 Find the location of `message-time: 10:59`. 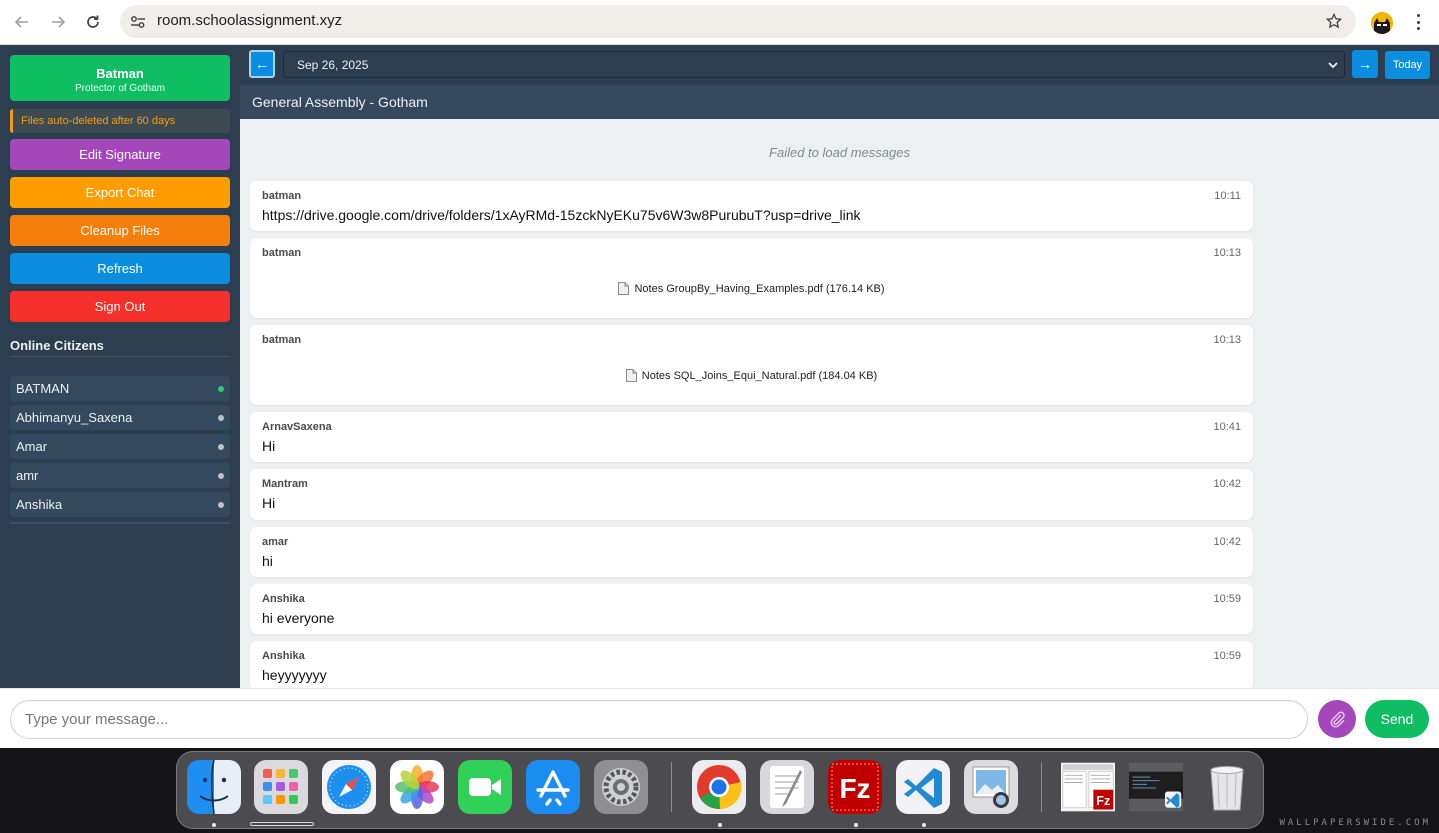

message-time: 10:59 is located at coordinates (1227, 599).